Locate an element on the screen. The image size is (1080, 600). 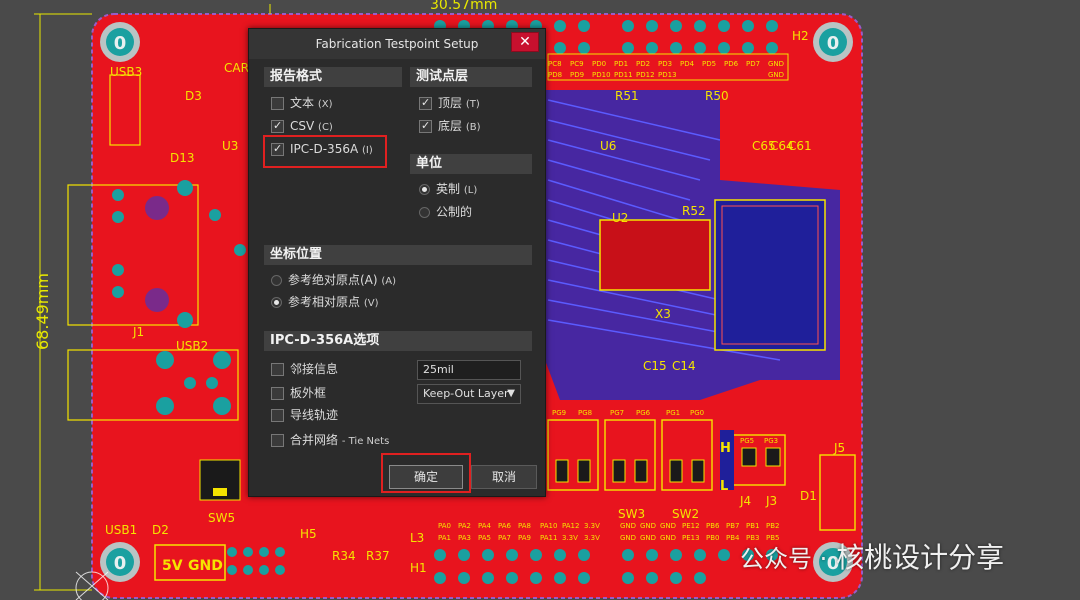
pin-pd11: PD11 is located at coordinates (623, 75).